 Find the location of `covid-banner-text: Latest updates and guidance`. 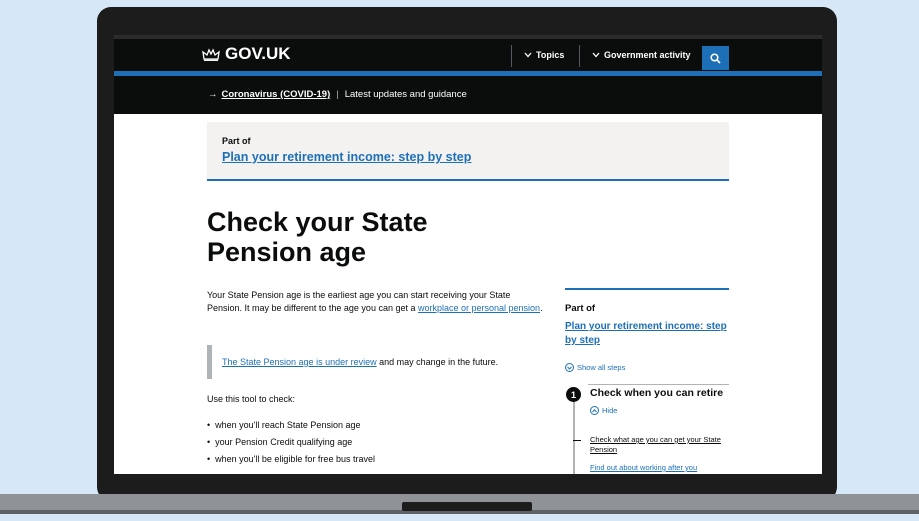

covid-banner-text: Latest updates and guidance is located at coordinates (405, 94).